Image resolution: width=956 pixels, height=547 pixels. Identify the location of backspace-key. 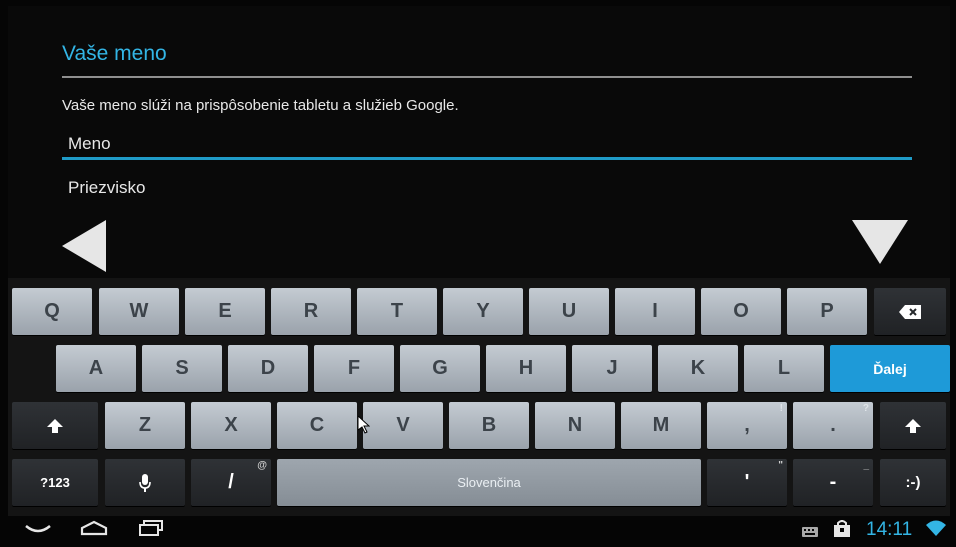
(910, 311).